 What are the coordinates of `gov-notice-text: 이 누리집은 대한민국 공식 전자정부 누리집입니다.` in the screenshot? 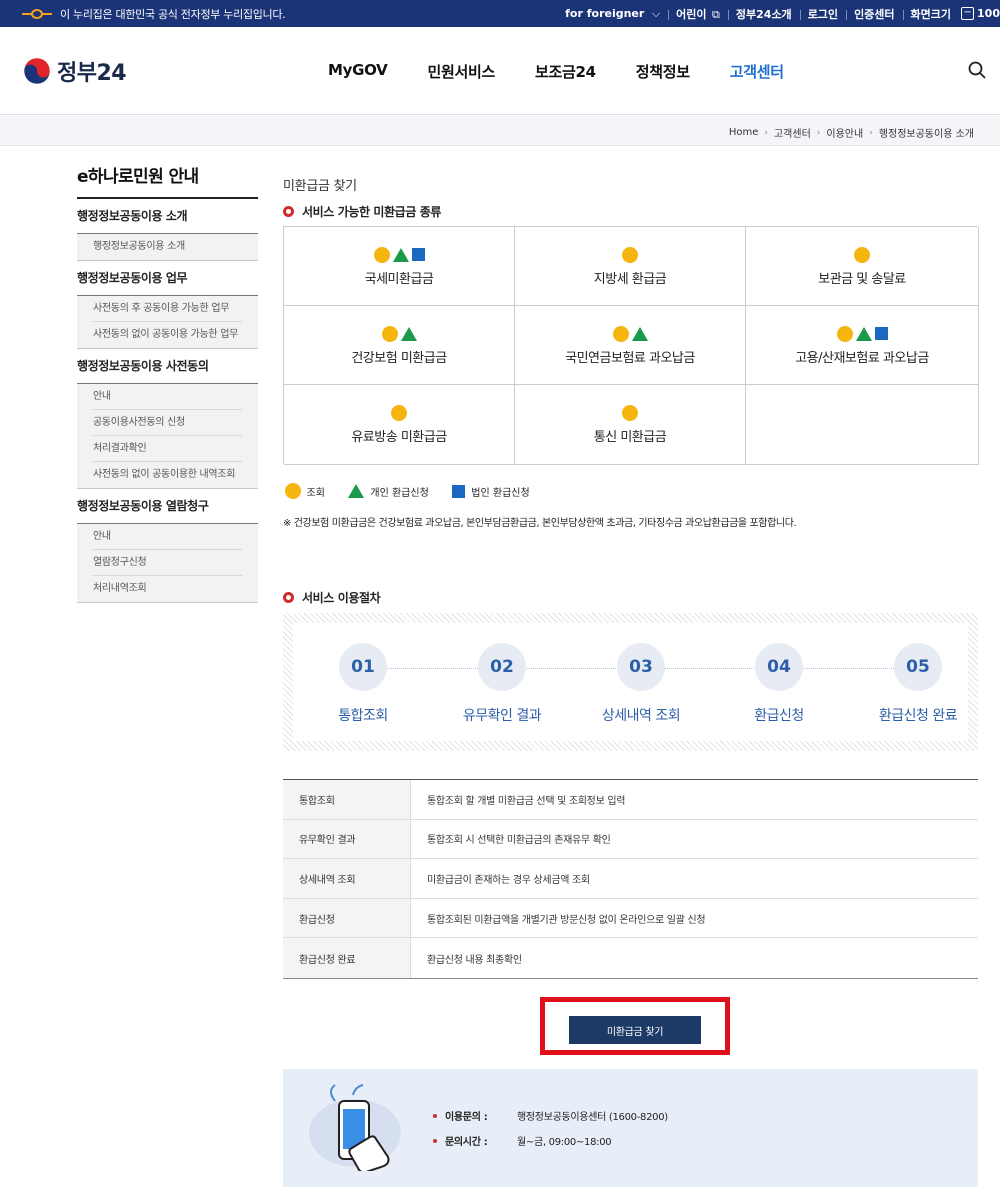 It's located at (173, 14).